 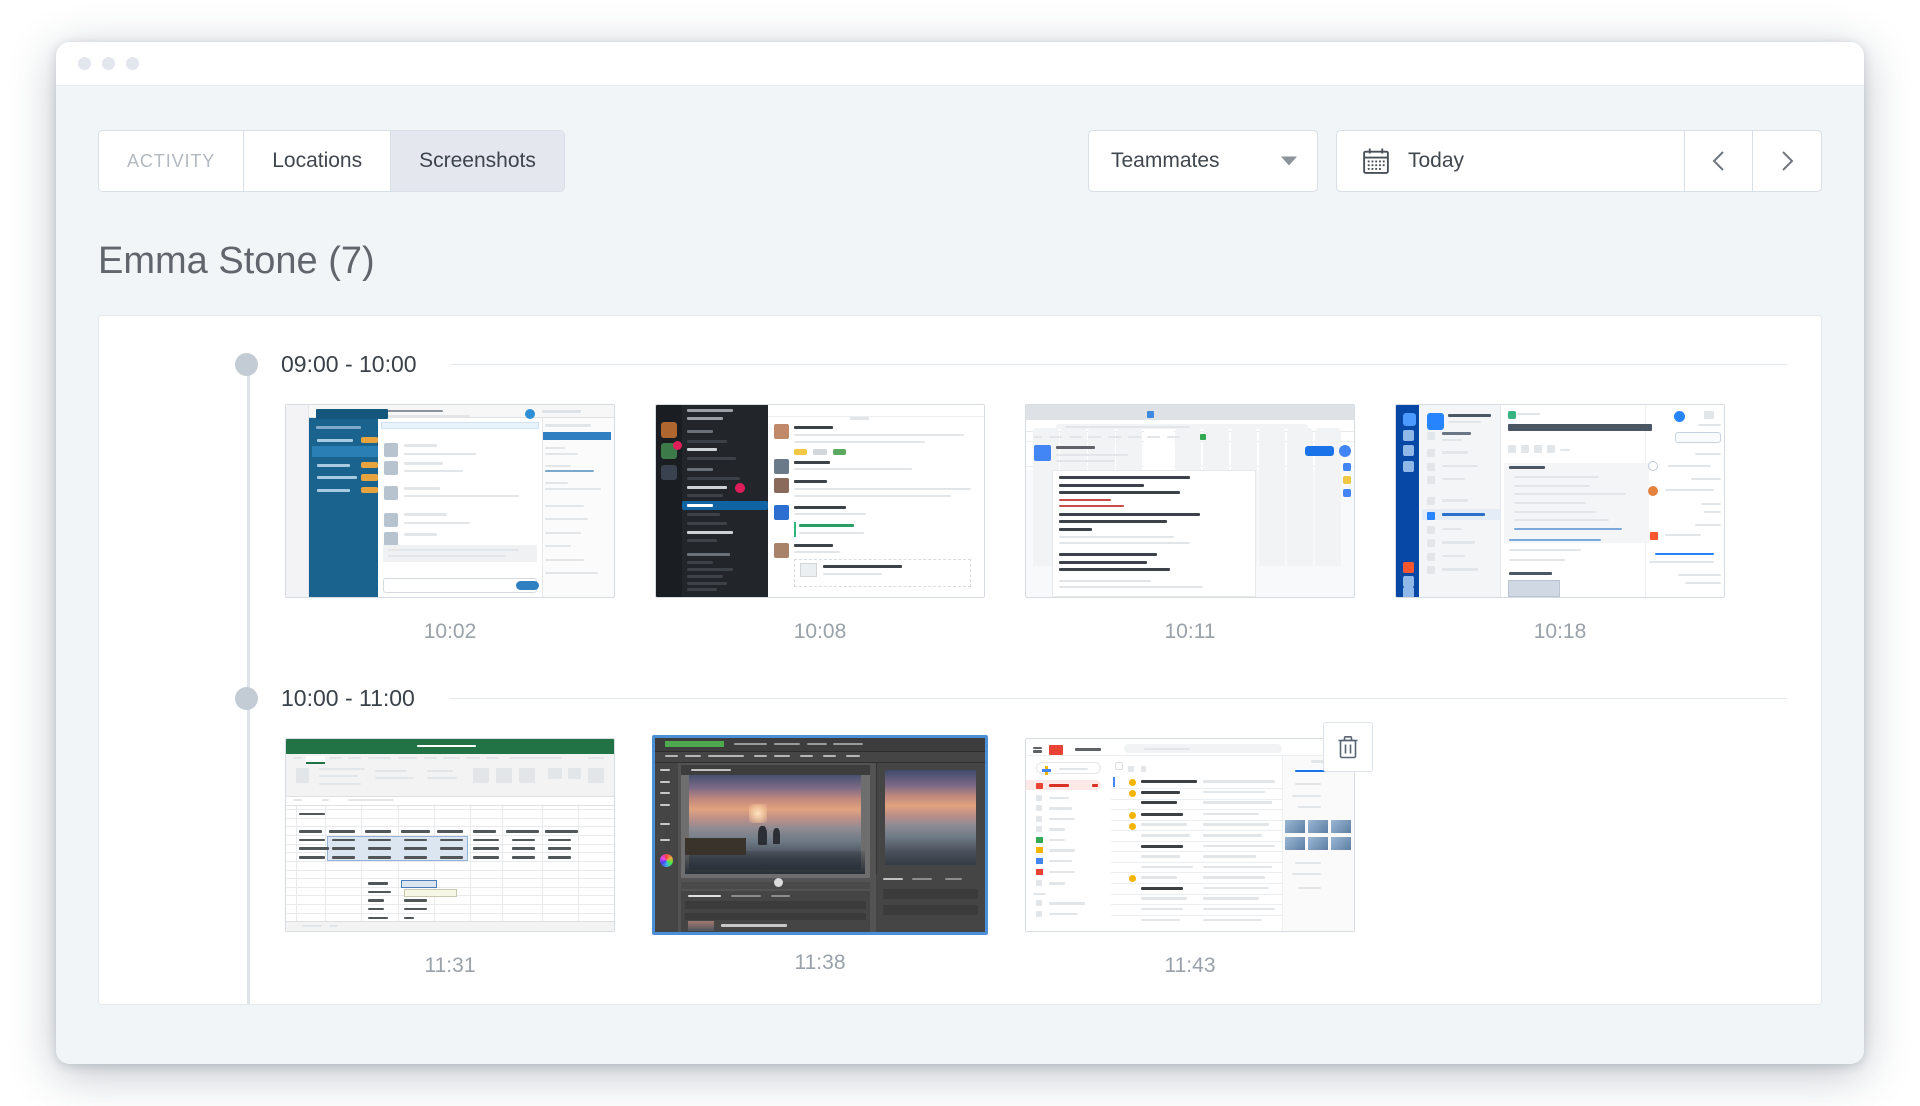 I want to click on screenshot-thumbnail-excel, so click(x=450, y=835).